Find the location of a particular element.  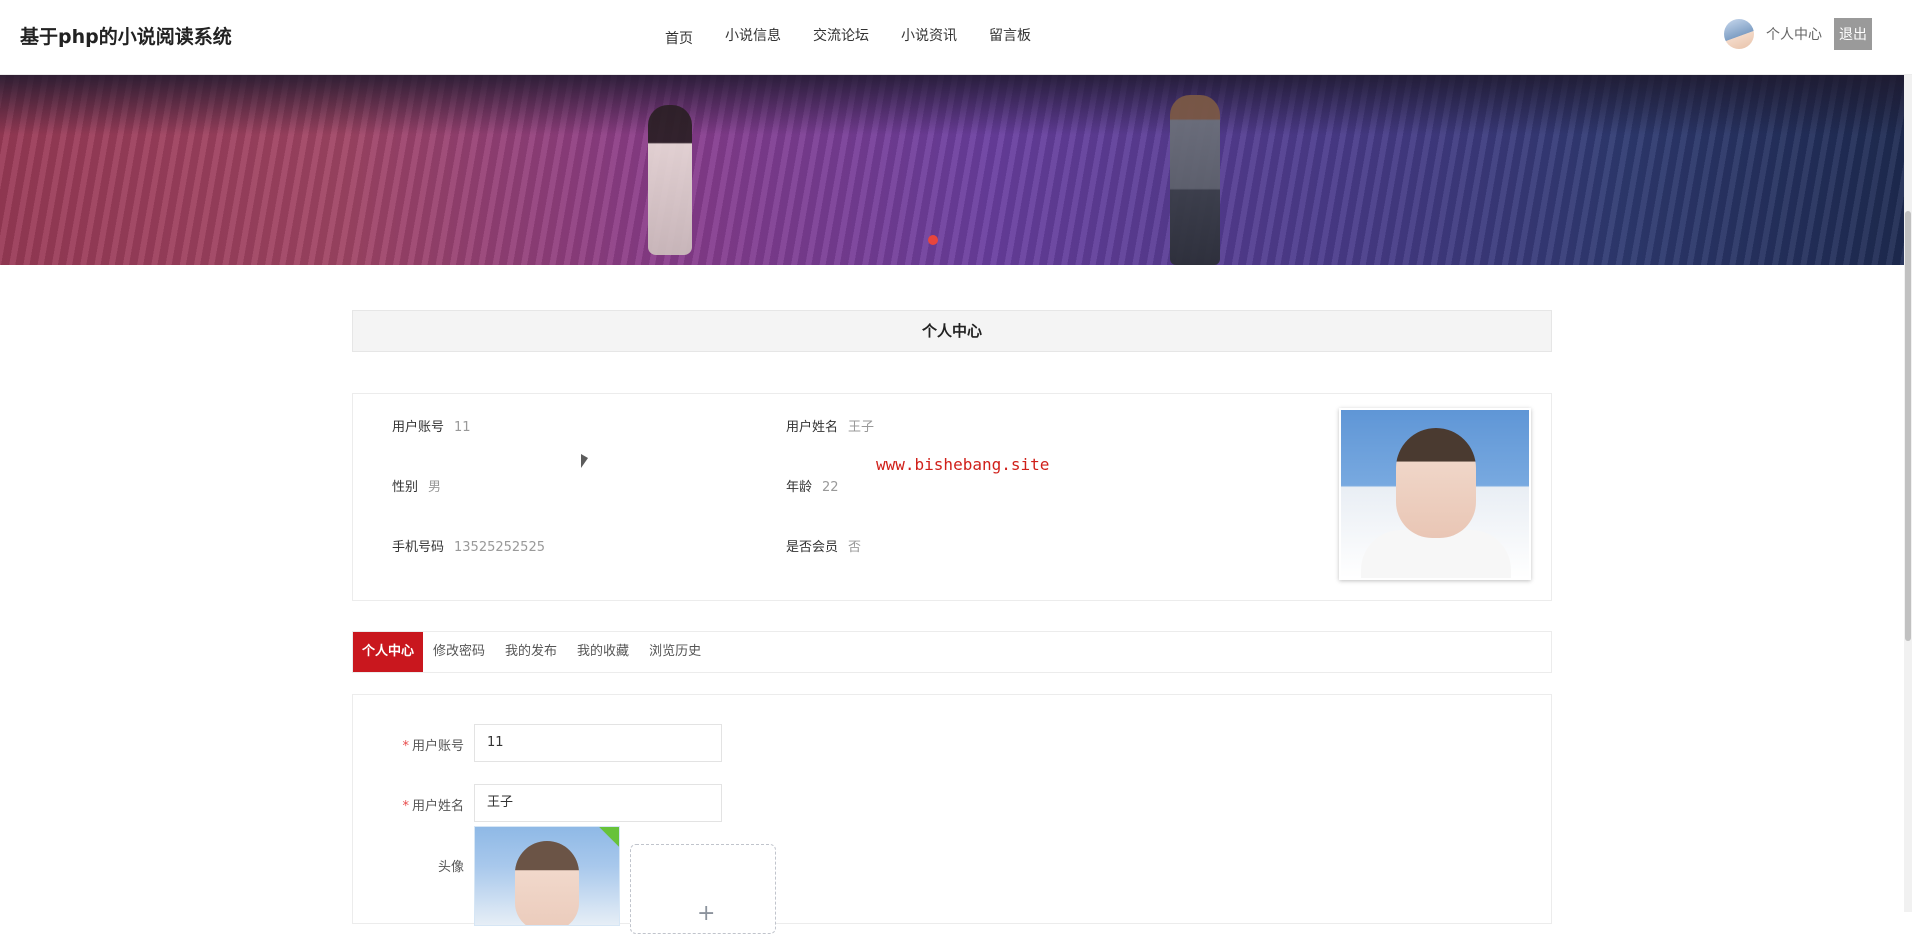

mouse-cursor-icon is located at coordinates (584, 461).